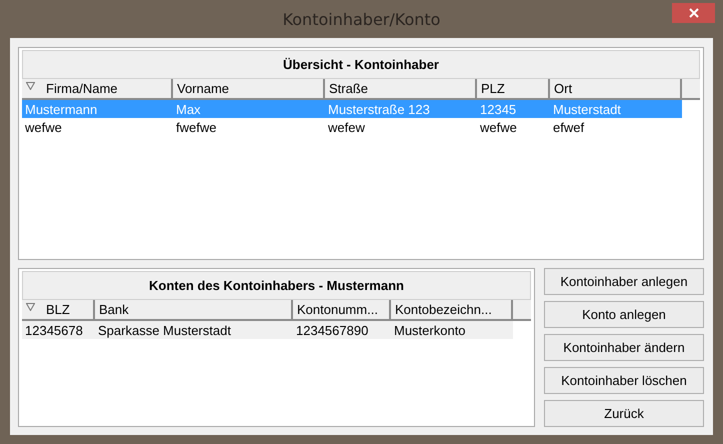 The height and width of the screenshot is (444, 723). I want to click on action-button: Konto anlegen, so click(624, 314).